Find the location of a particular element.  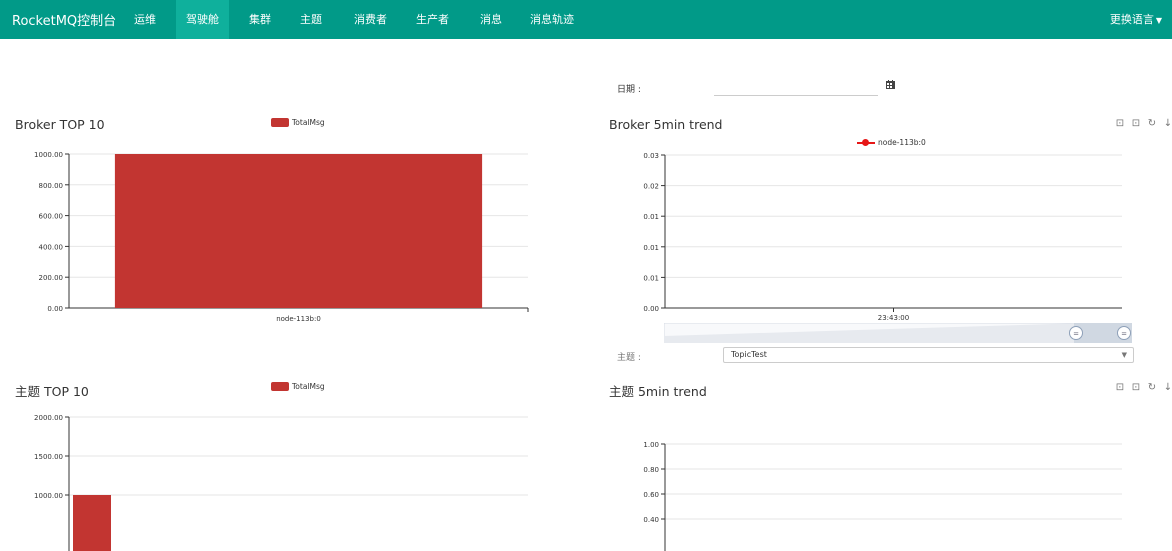

broker-top-legend: TotalMsg is located at coordinates (298, 122).